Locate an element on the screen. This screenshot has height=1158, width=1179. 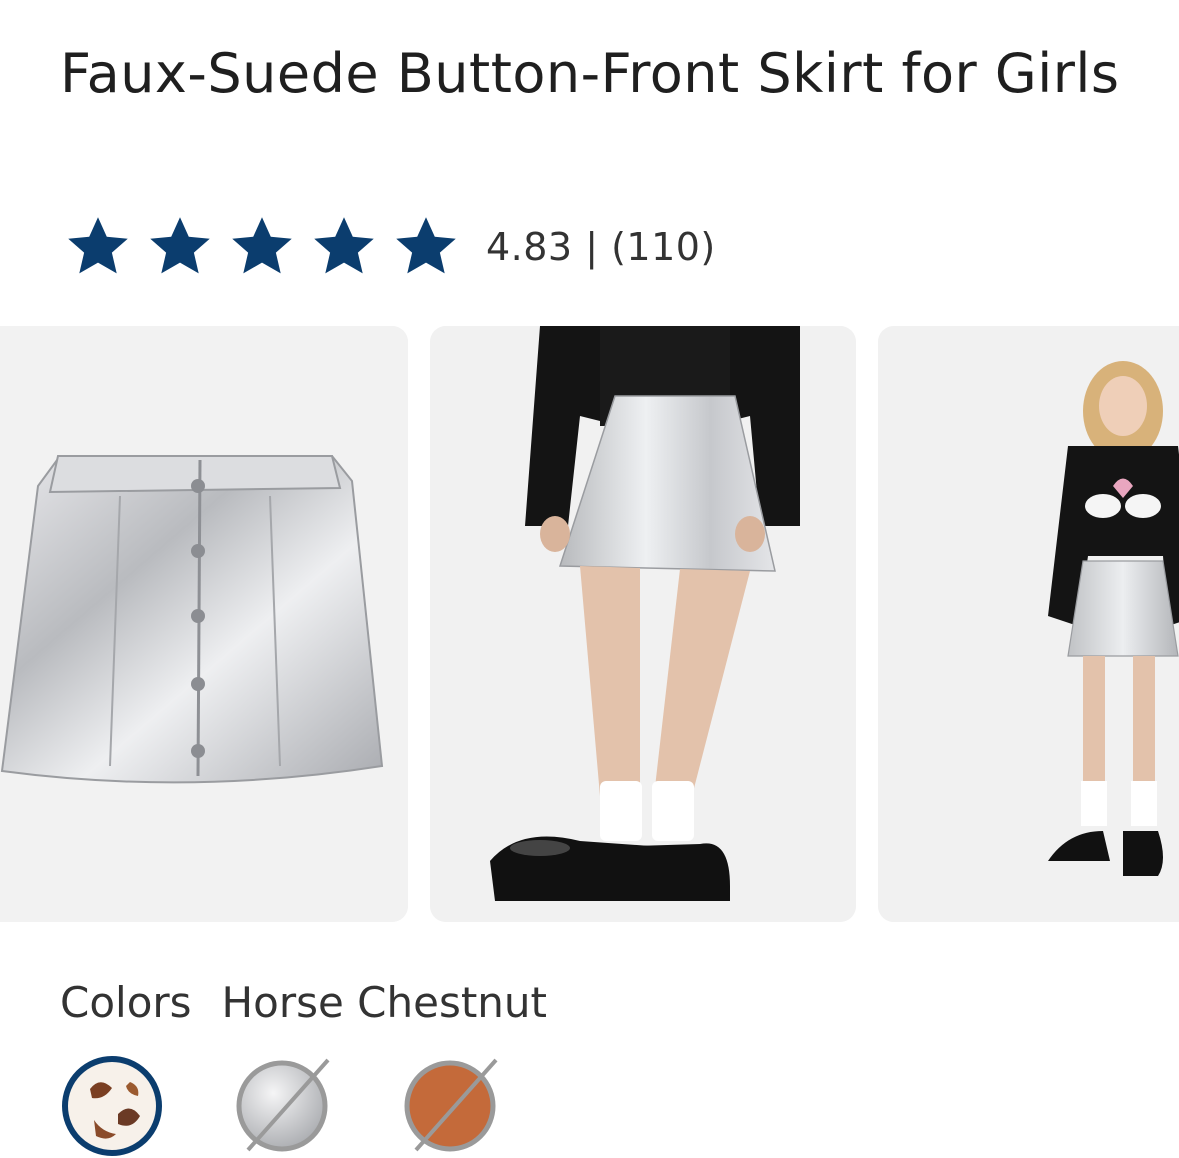
skirt-model-full-view-image is located at coordinates (1028, 624).